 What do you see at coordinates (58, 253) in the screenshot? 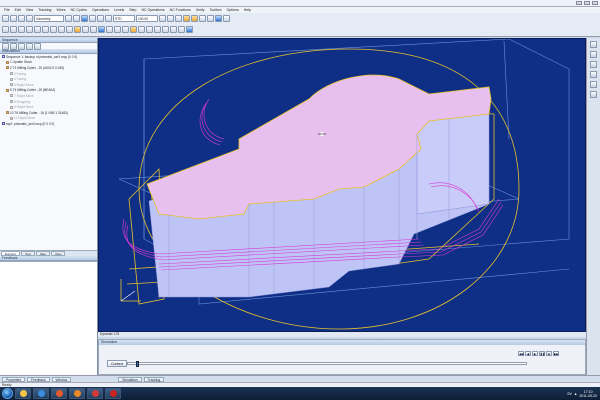
I see `tab-view: View` at bounding box center [58, 253].